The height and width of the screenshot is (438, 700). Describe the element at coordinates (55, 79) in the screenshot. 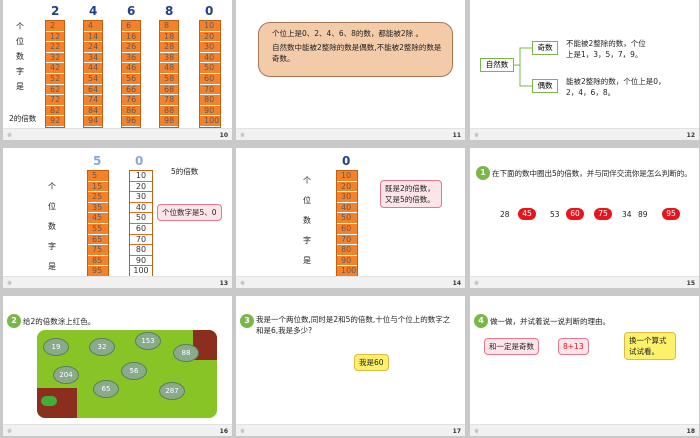

I see `number-cell: 52` at that location.